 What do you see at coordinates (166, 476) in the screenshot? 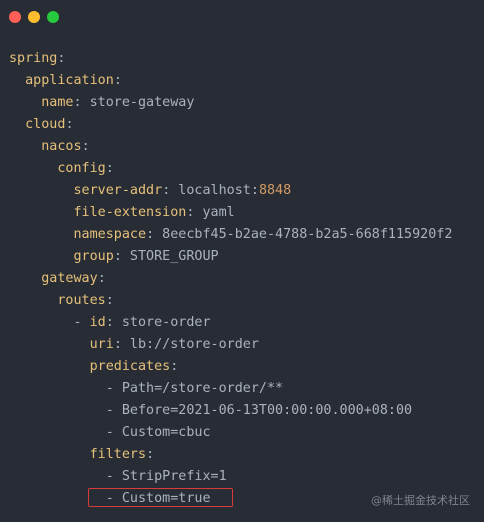
I see `yaml-value: - StripPrefix=1` at bounding box center [166, 476].